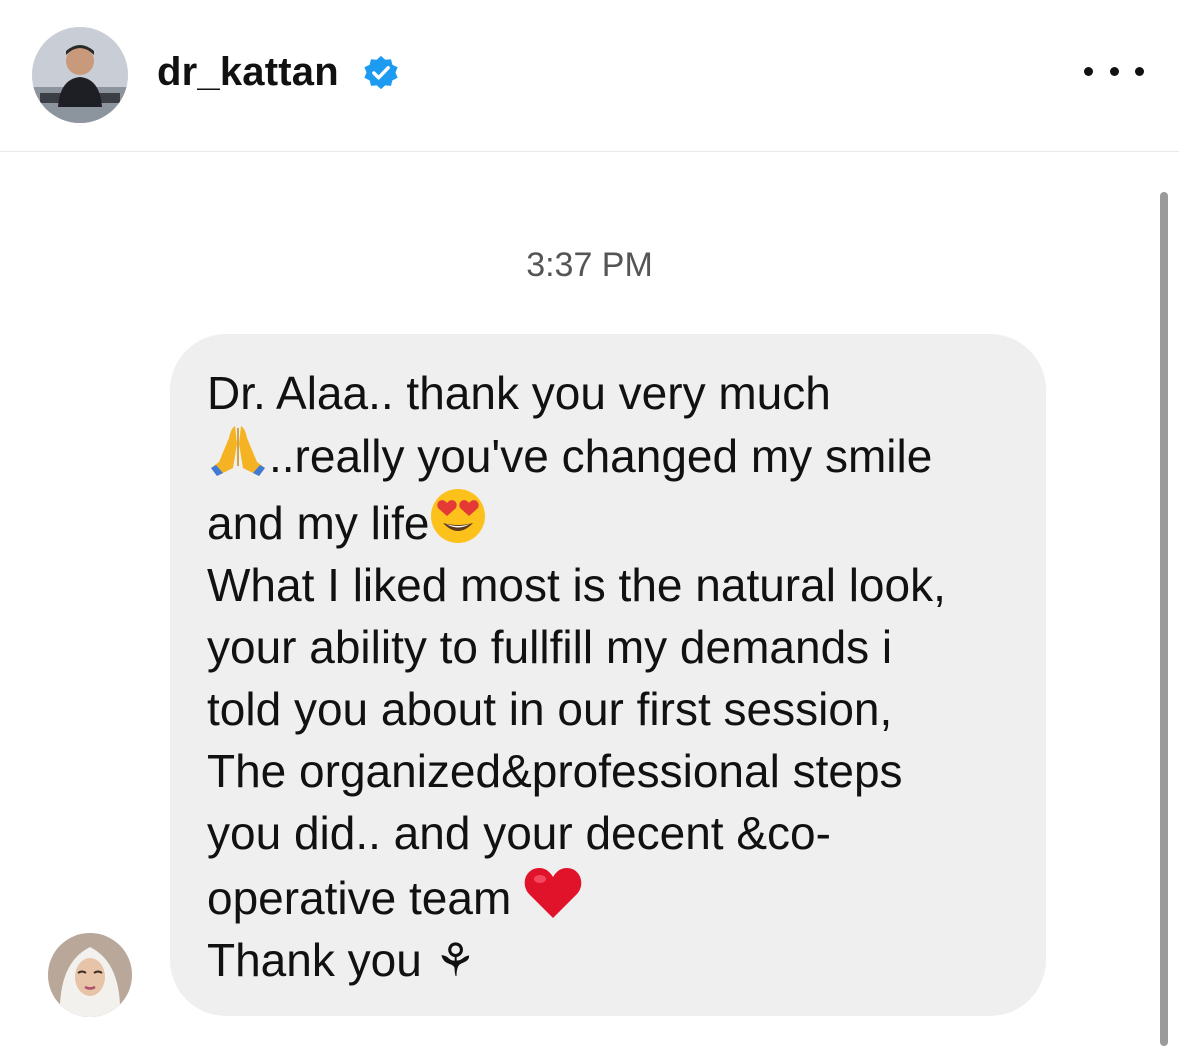  Describe the element at coordinates (519, 833) in the screenshot. I see `message-line: you did.. and your decent &co-` at that location.